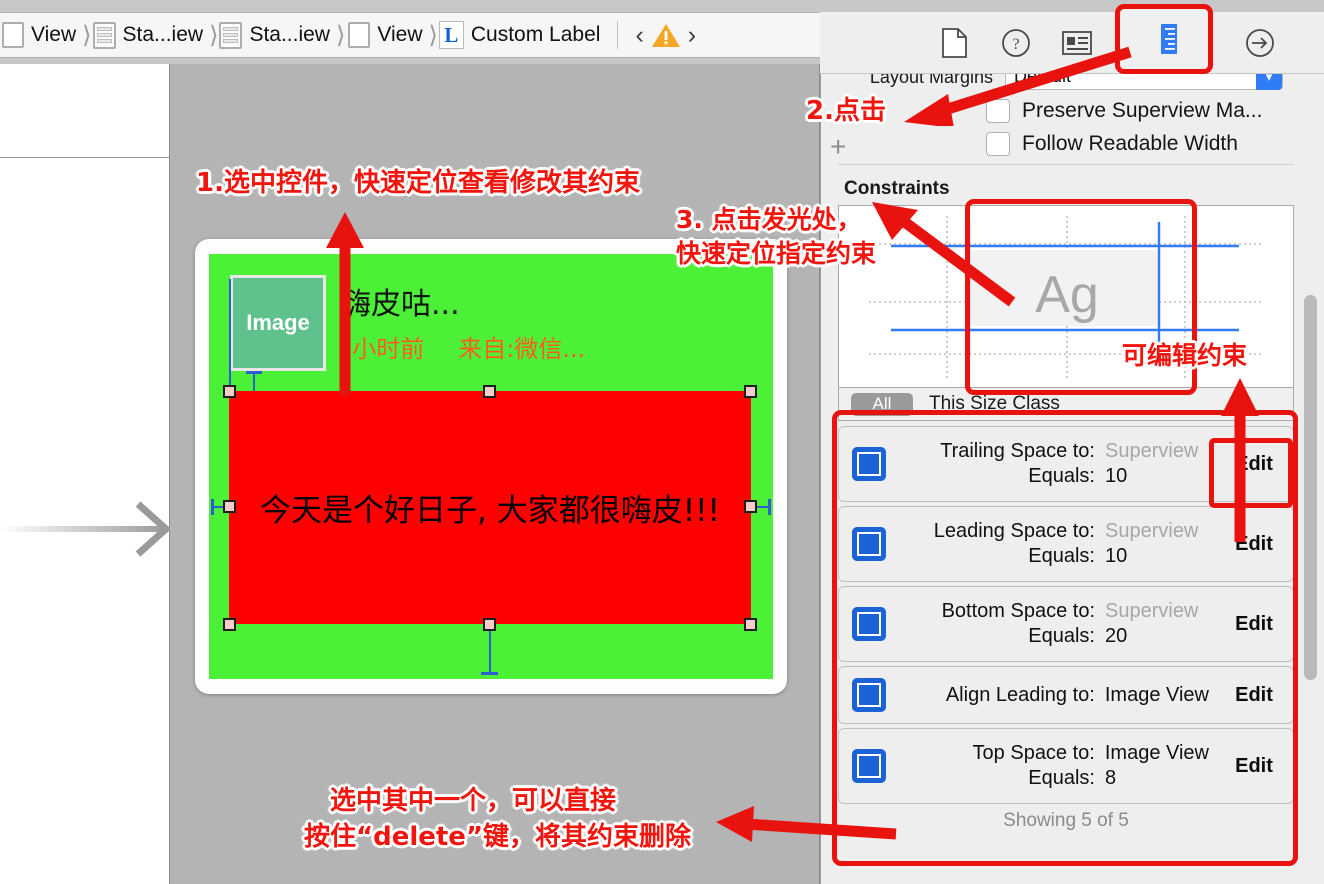 This screenshot has width=1324, height=884. I want to click on constraint-diagram: Ag, so click(1066, 296).